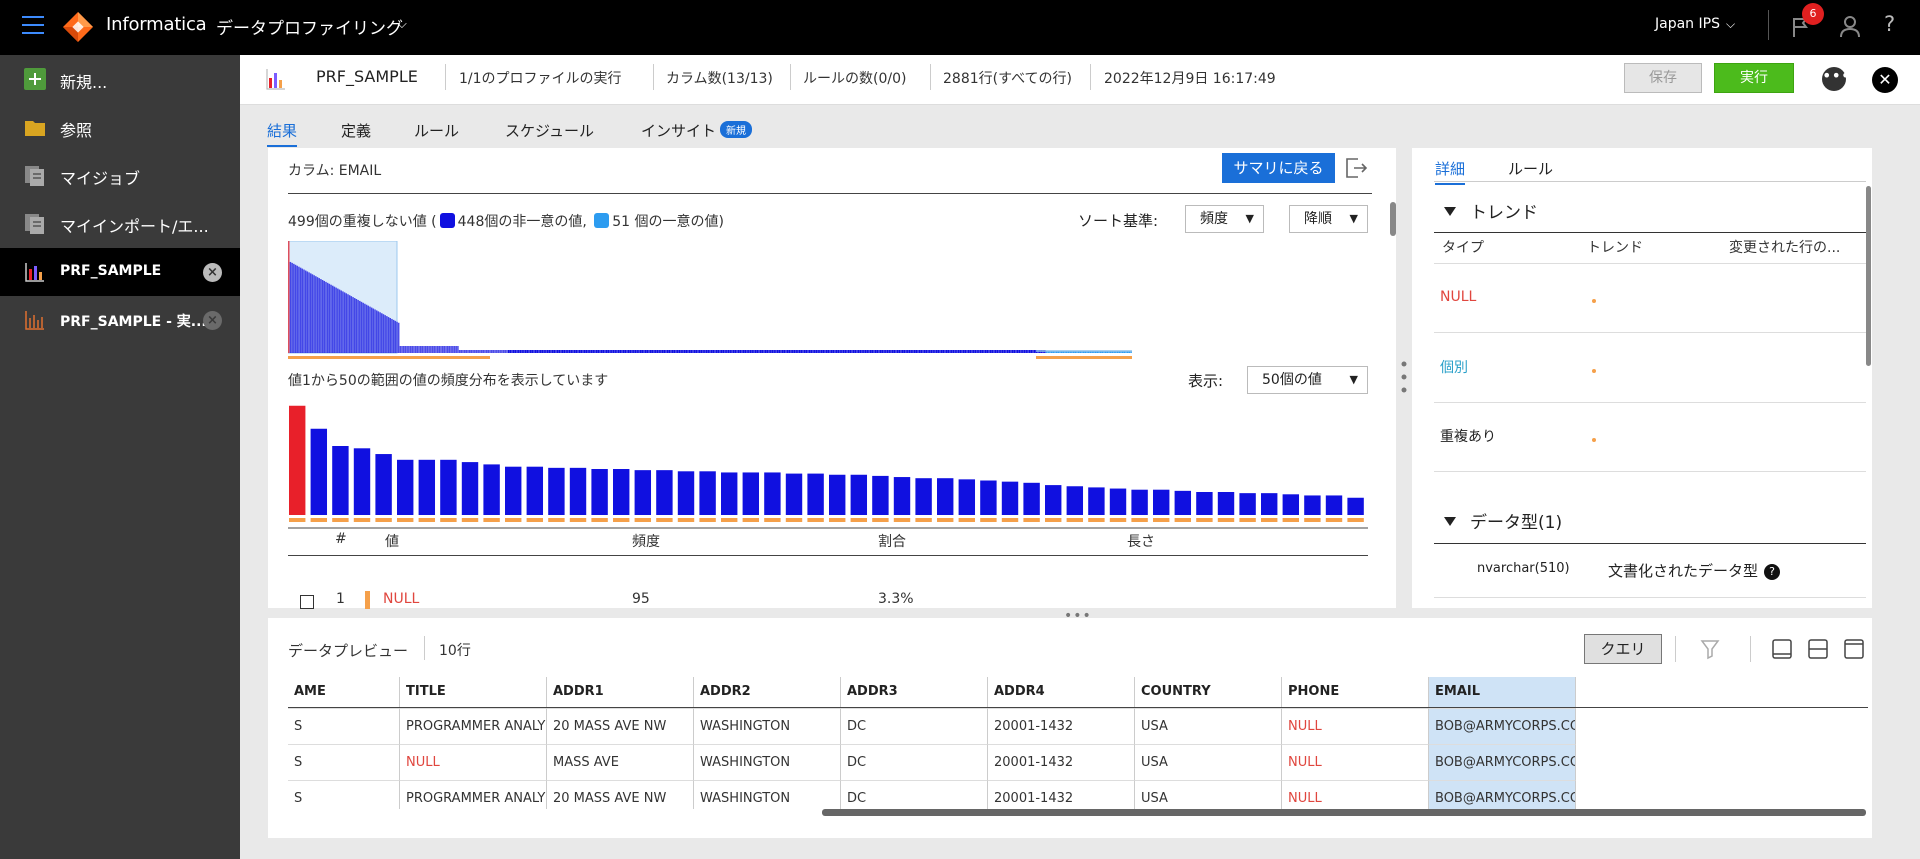 This screenshot has width=1920, height=859. Describe the element at coordinates (344, 692) in the screenshot. I see `grid-column-header: AME` at that location.